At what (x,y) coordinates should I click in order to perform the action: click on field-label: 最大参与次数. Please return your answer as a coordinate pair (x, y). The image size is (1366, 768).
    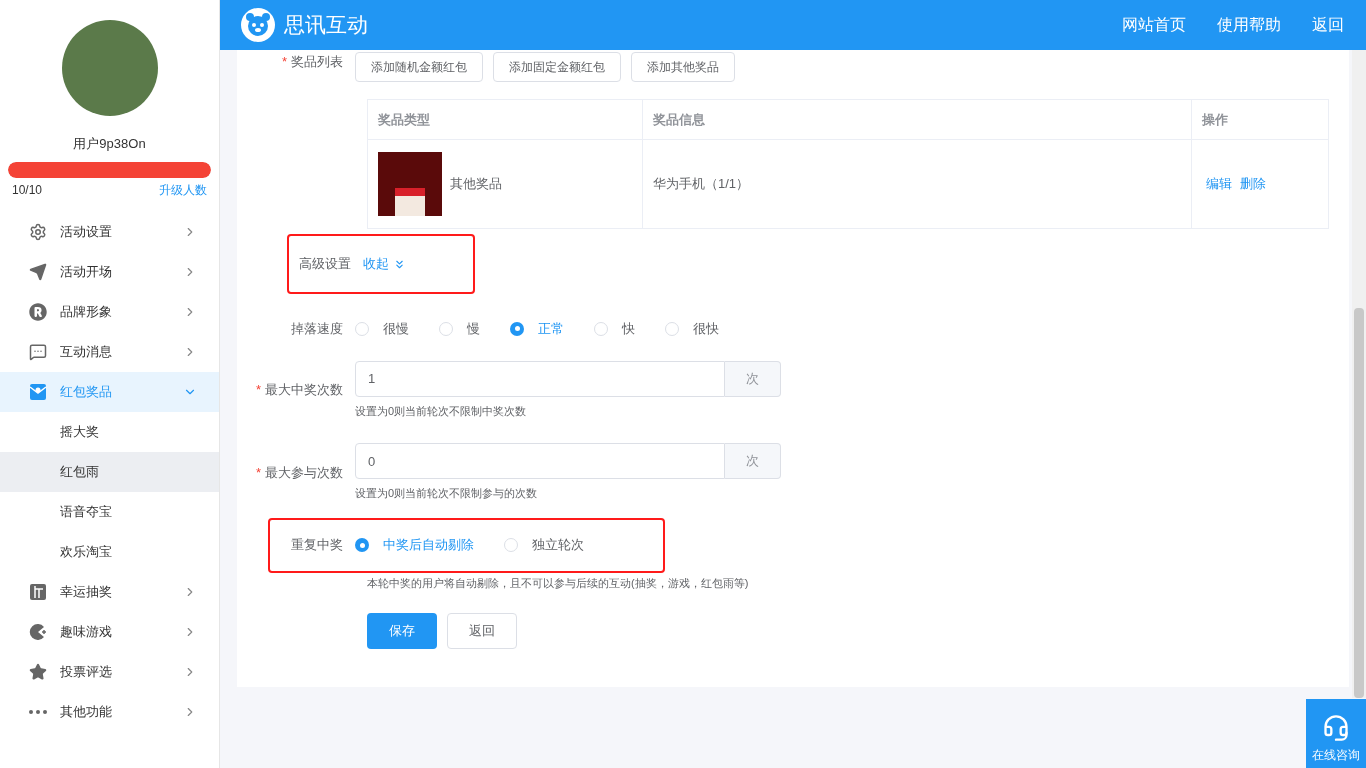
    Looking at the image, I should click on (304, 472).